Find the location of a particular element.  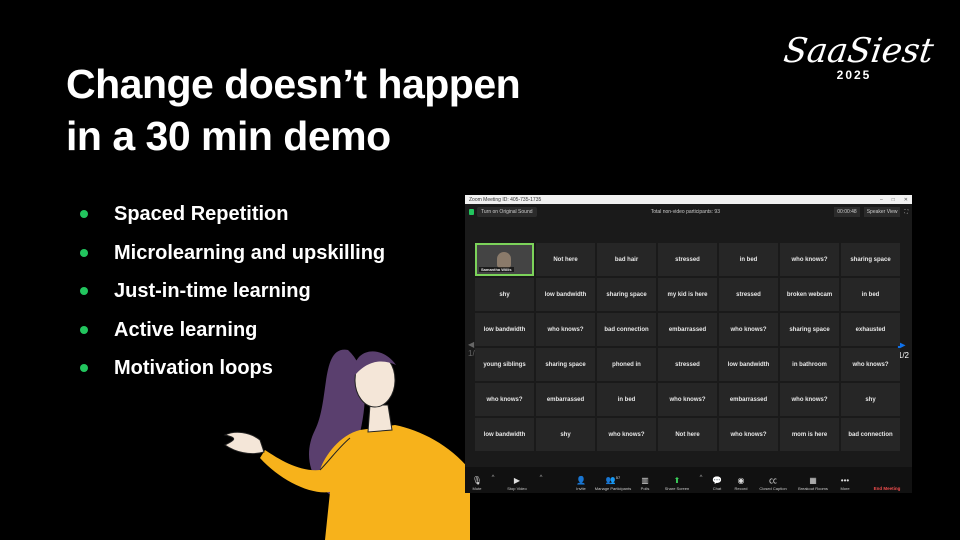

bullet-item: Just-in-time learning is located at coordinates (231, 298).